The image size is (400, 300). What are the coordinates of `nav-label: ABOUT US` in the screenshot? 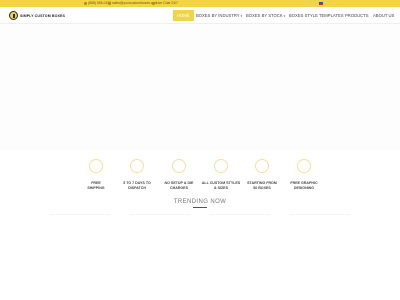 It's located at (384, 15).